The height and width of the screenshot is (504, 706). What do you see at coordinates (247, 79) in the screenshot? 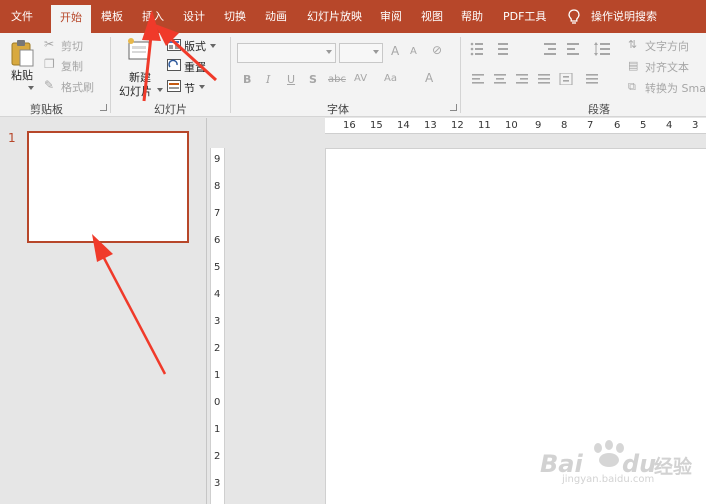
I see `bold-button: B` at bounding box center [247, 79].